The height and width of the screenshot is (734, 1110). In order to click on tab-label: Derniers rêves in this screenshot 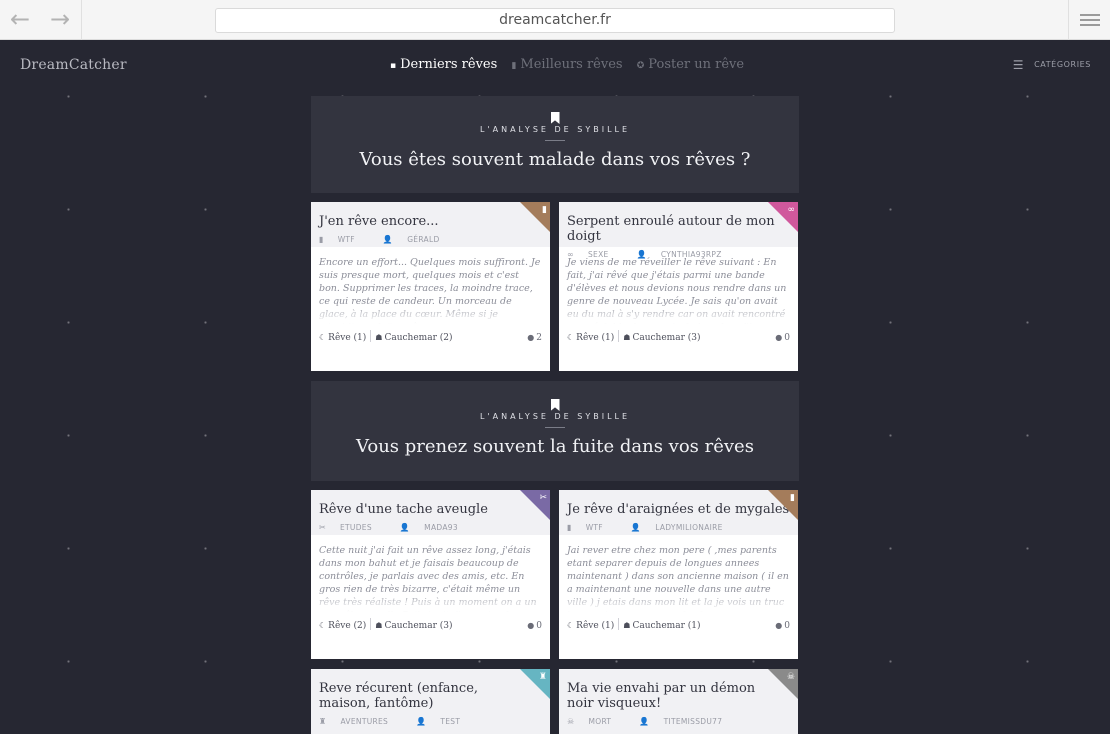, I will do `click(449, 64)`.